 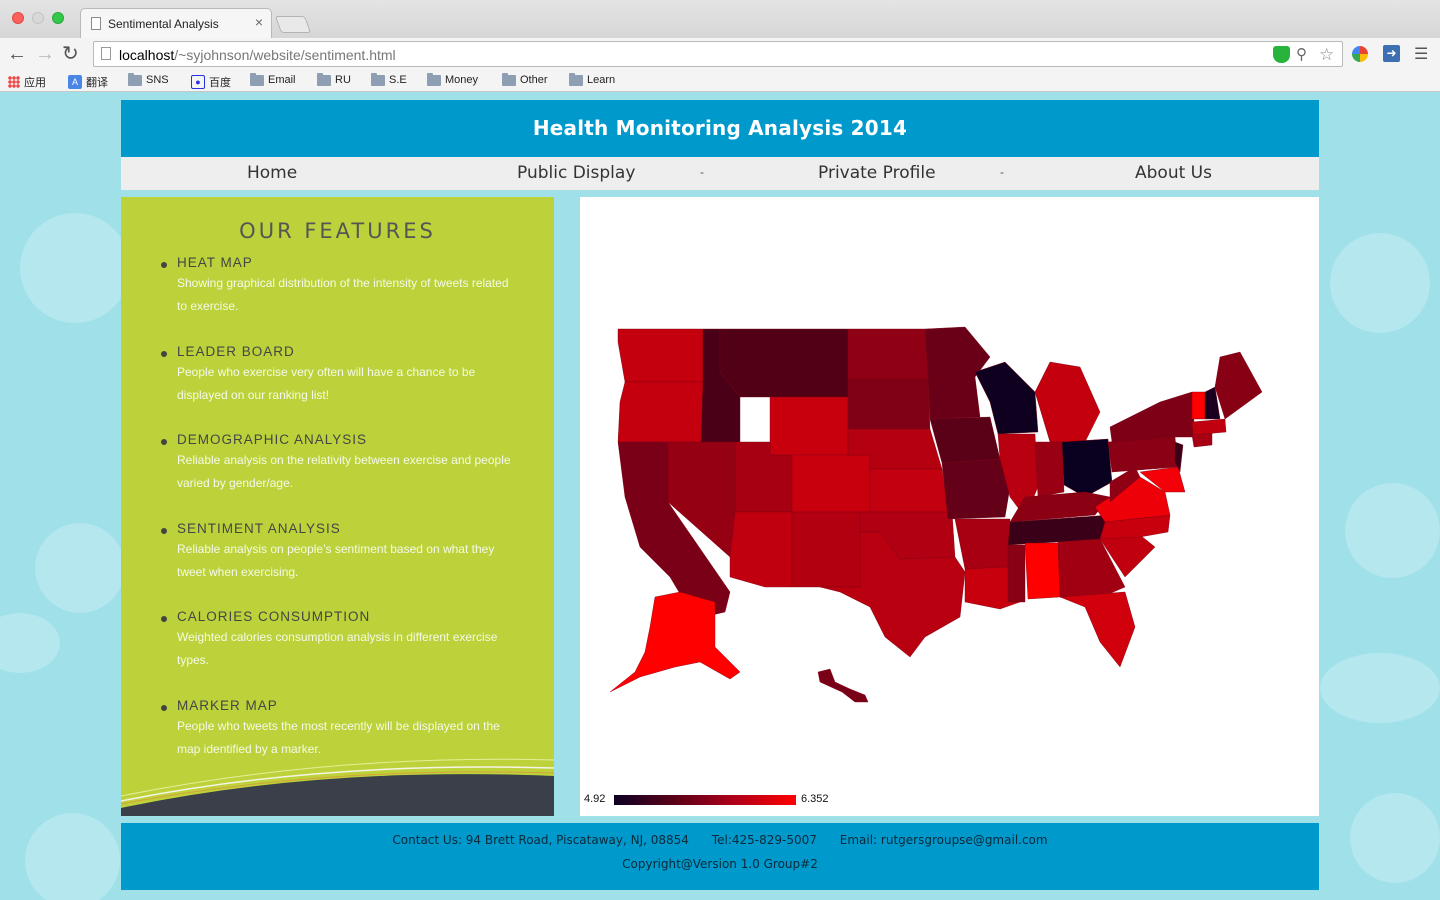 What do you see at coordinates (1143, 454) in the screenshot?
I see `state-pa` at bounding box center [1143, 454].